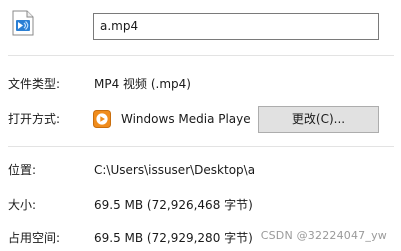 The image size is (401, 251). I want to click on size-on-disk-value: 69.5 MB (72,929,280 字节), so click(173, 238).